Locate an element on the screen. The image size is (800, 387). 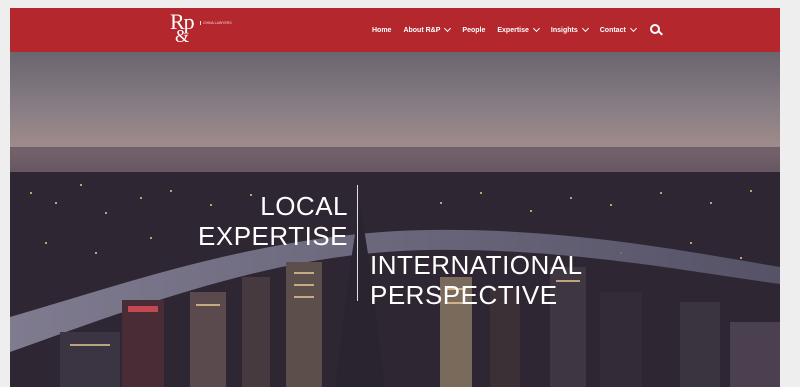
nav-item-contact: Contact is located at coordinates (618, 29).